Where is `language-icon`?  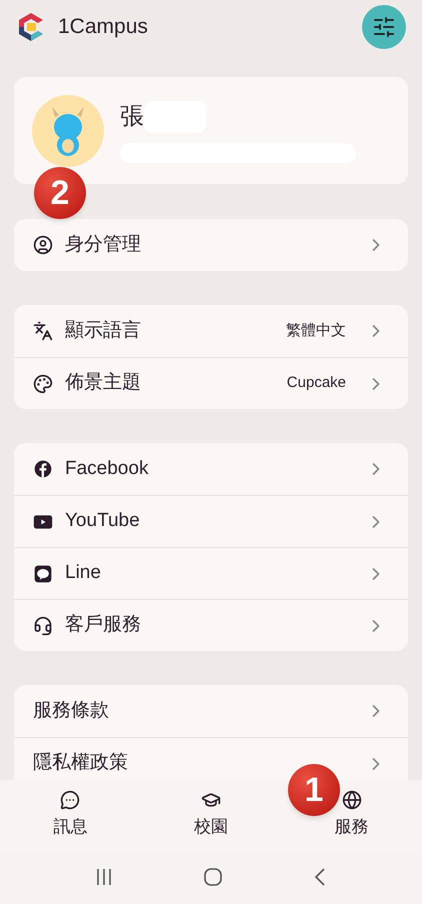
language-icon is located at coordinates (43, 331).